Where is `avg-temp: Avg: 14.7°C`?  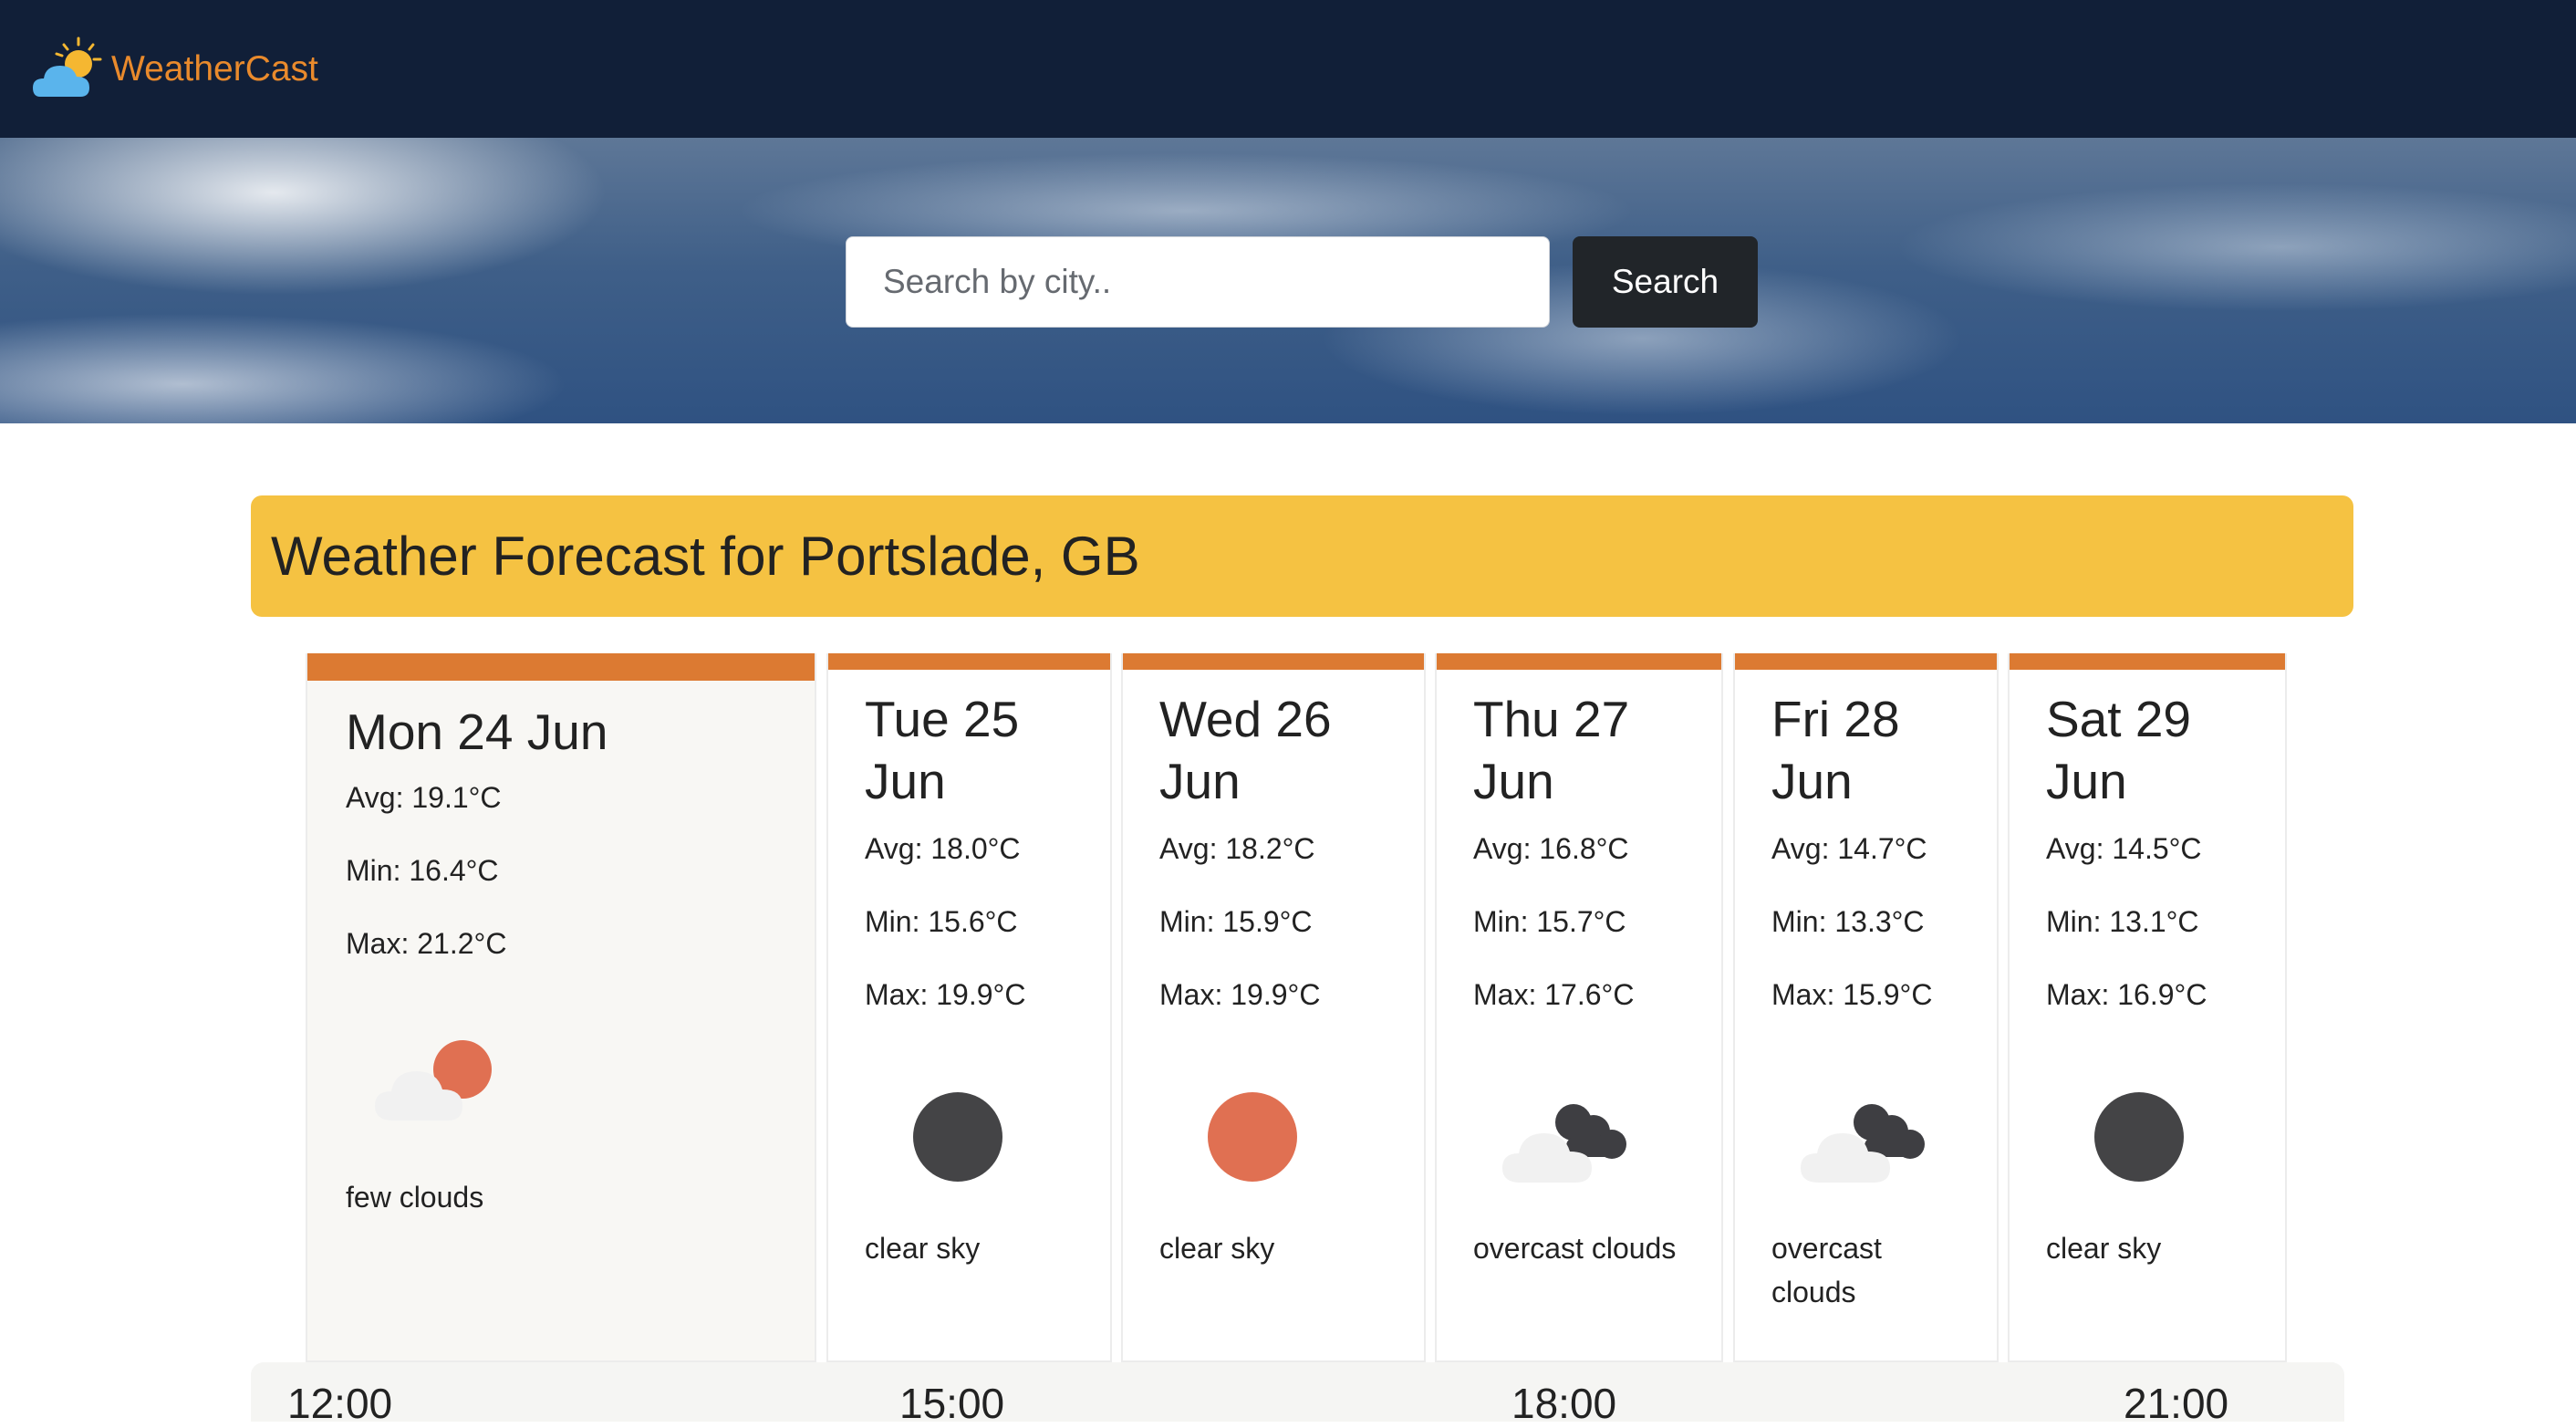 avg-temp: Avg: 14.7°C is located at coordinates (1849, 849).